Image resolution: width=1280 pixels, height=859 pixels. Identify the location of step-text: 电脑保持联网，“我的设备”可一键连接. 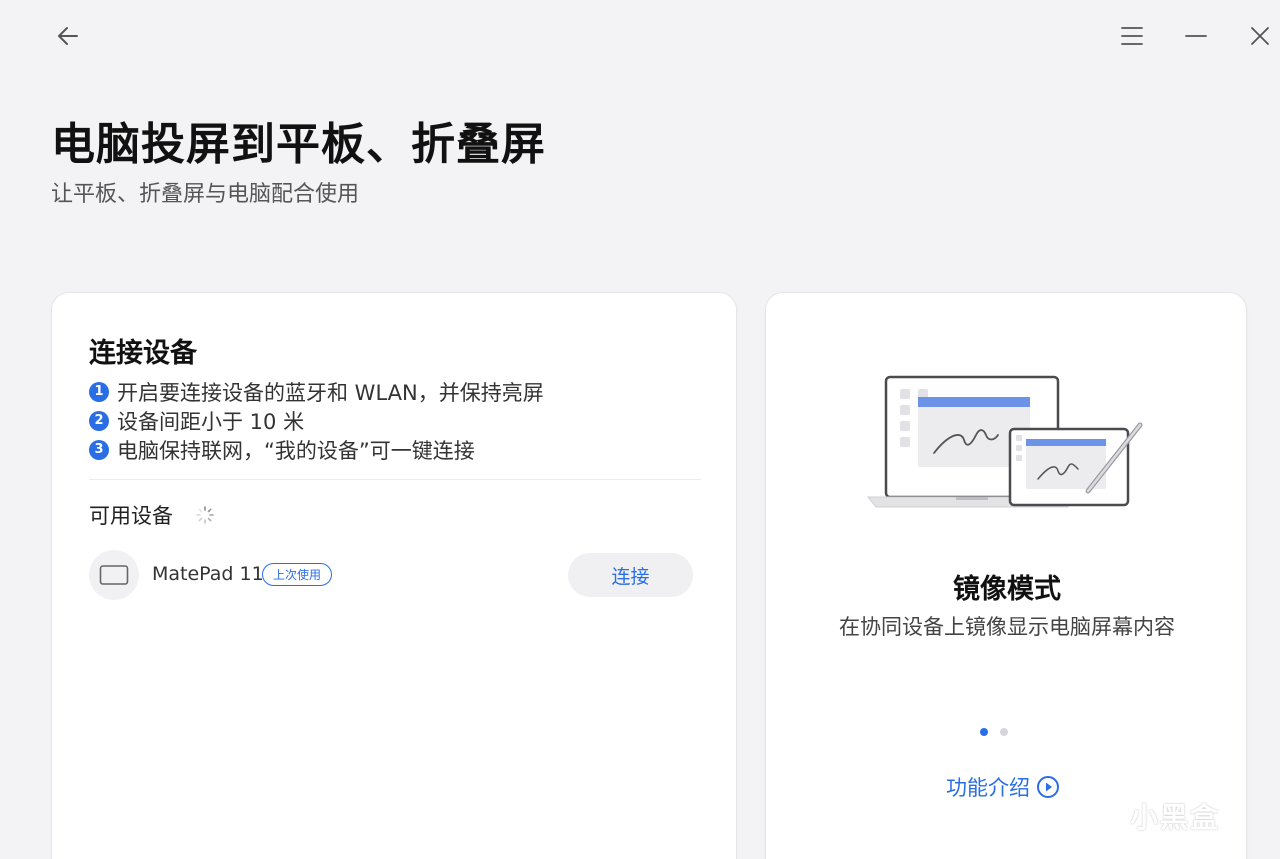
(296, 450).